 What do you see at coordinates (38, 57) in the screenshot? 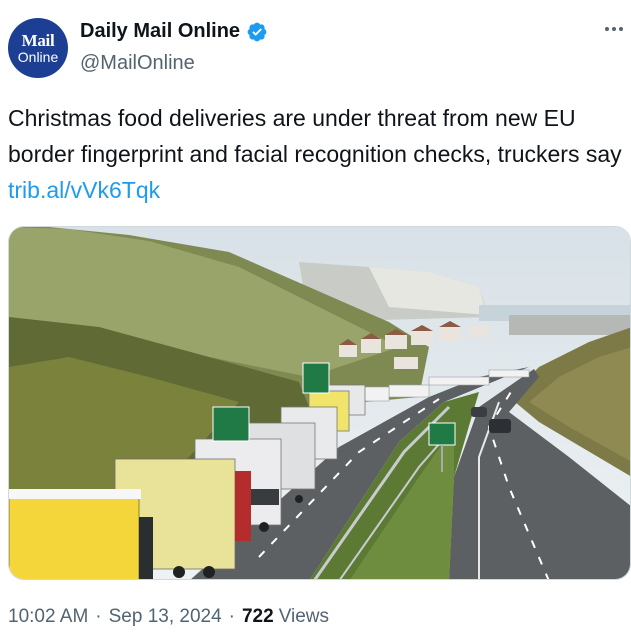
I see `avatar-logo-text-bottom: Online` at bounding box center [38, 57].